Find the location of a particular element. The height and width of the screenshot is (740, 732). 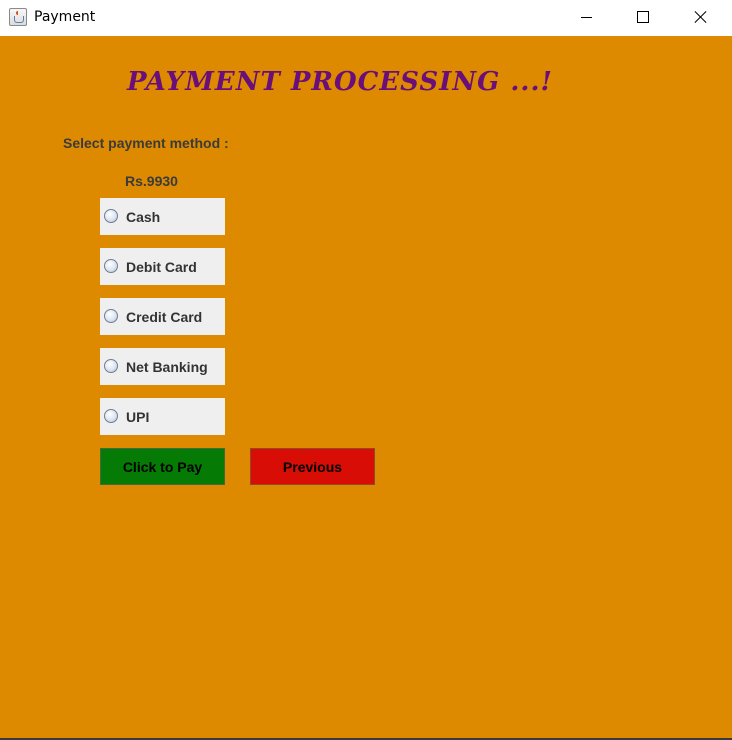

maximize-button is located at coordinates (643, 17).